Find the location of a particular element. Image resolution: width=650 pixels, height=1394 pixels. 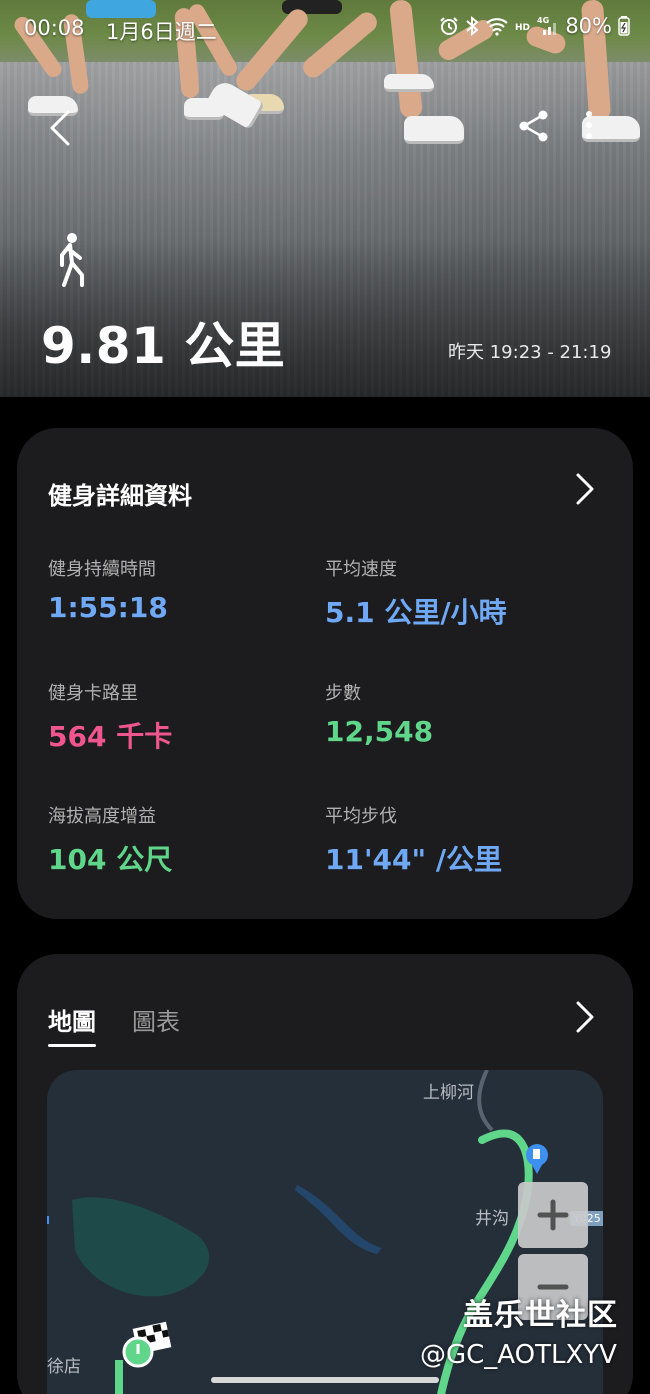

4g-signal-icon: 4G is located at coordinates (547, 25).